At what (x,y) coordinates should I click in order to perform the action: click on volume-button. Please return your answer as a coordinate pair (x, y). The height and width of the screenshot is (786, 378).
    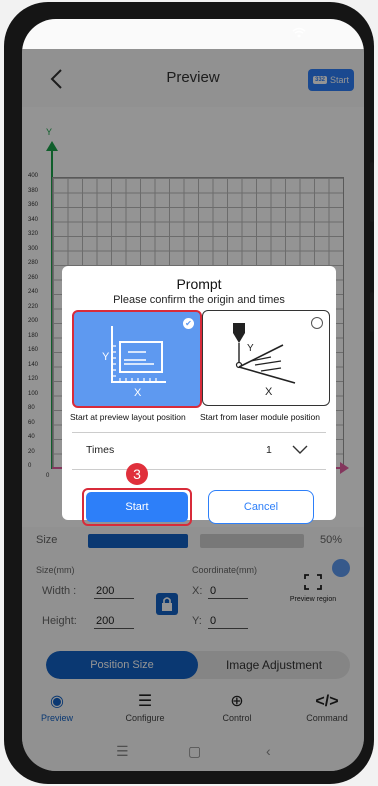
    Looking at the image, I should click on (372, 192).